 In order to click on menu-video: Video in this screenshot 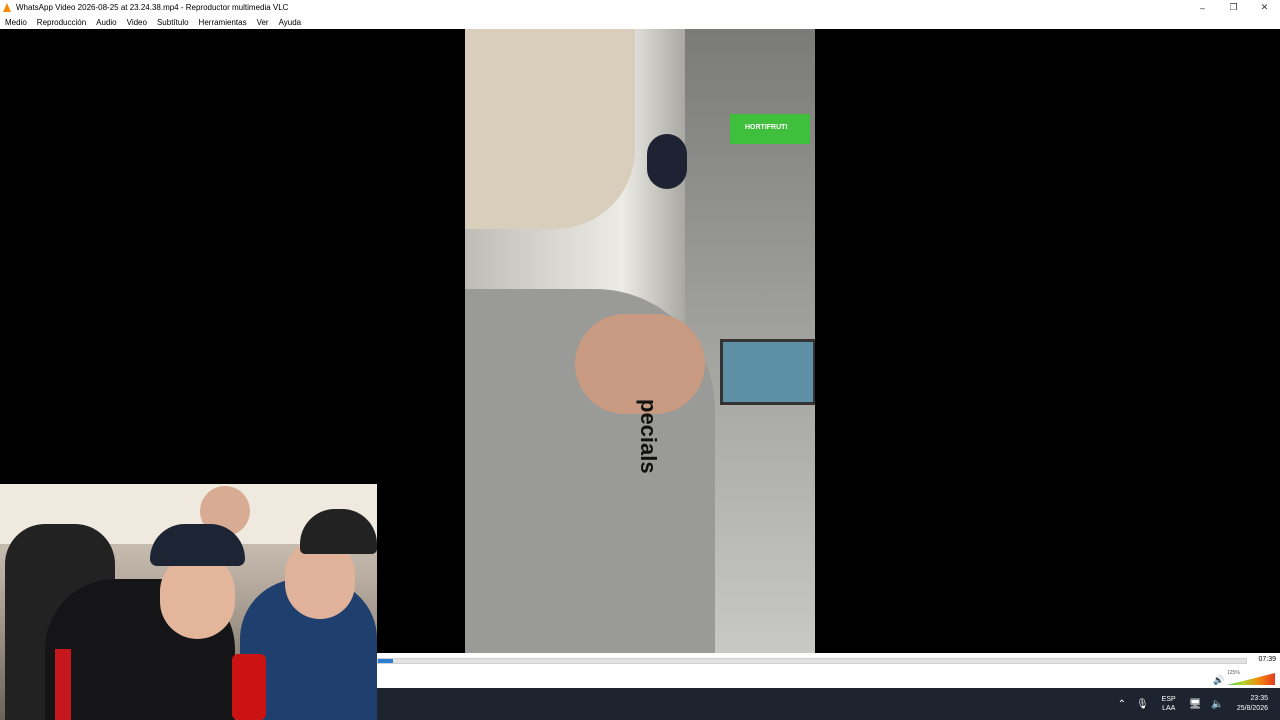, I will do `click(137, 22)`.